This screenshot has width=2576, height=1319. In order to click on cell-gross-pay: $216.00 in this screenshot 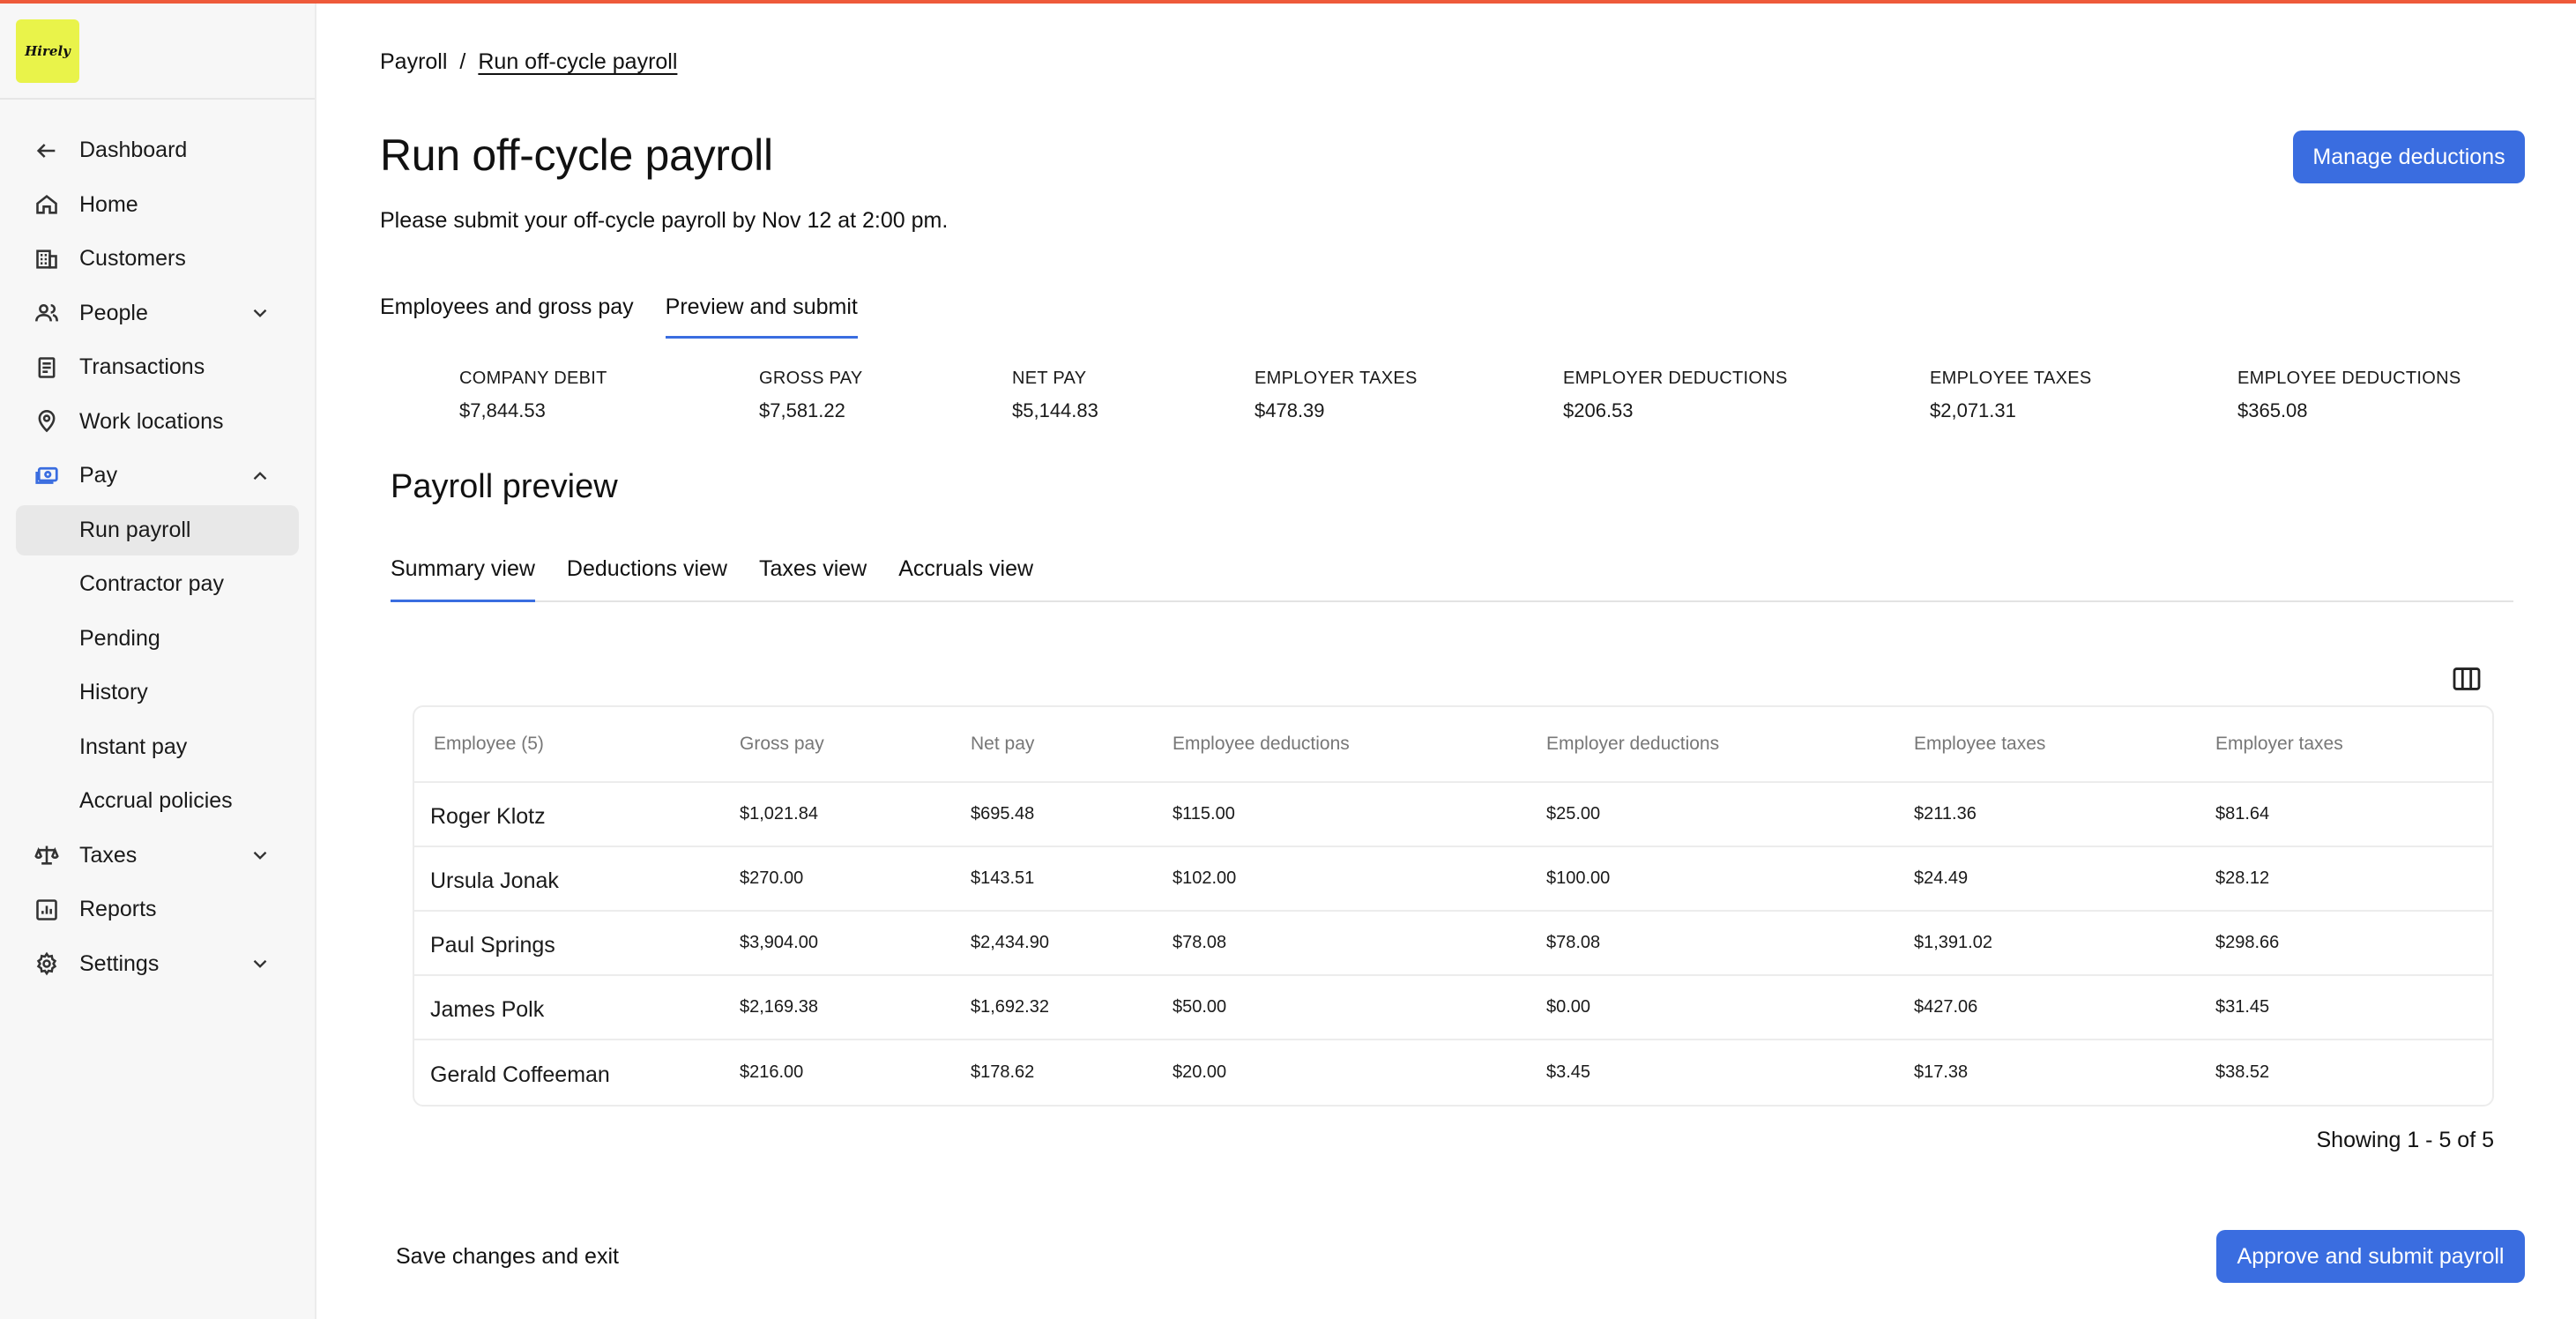, I will do `click(772, 1072)`.